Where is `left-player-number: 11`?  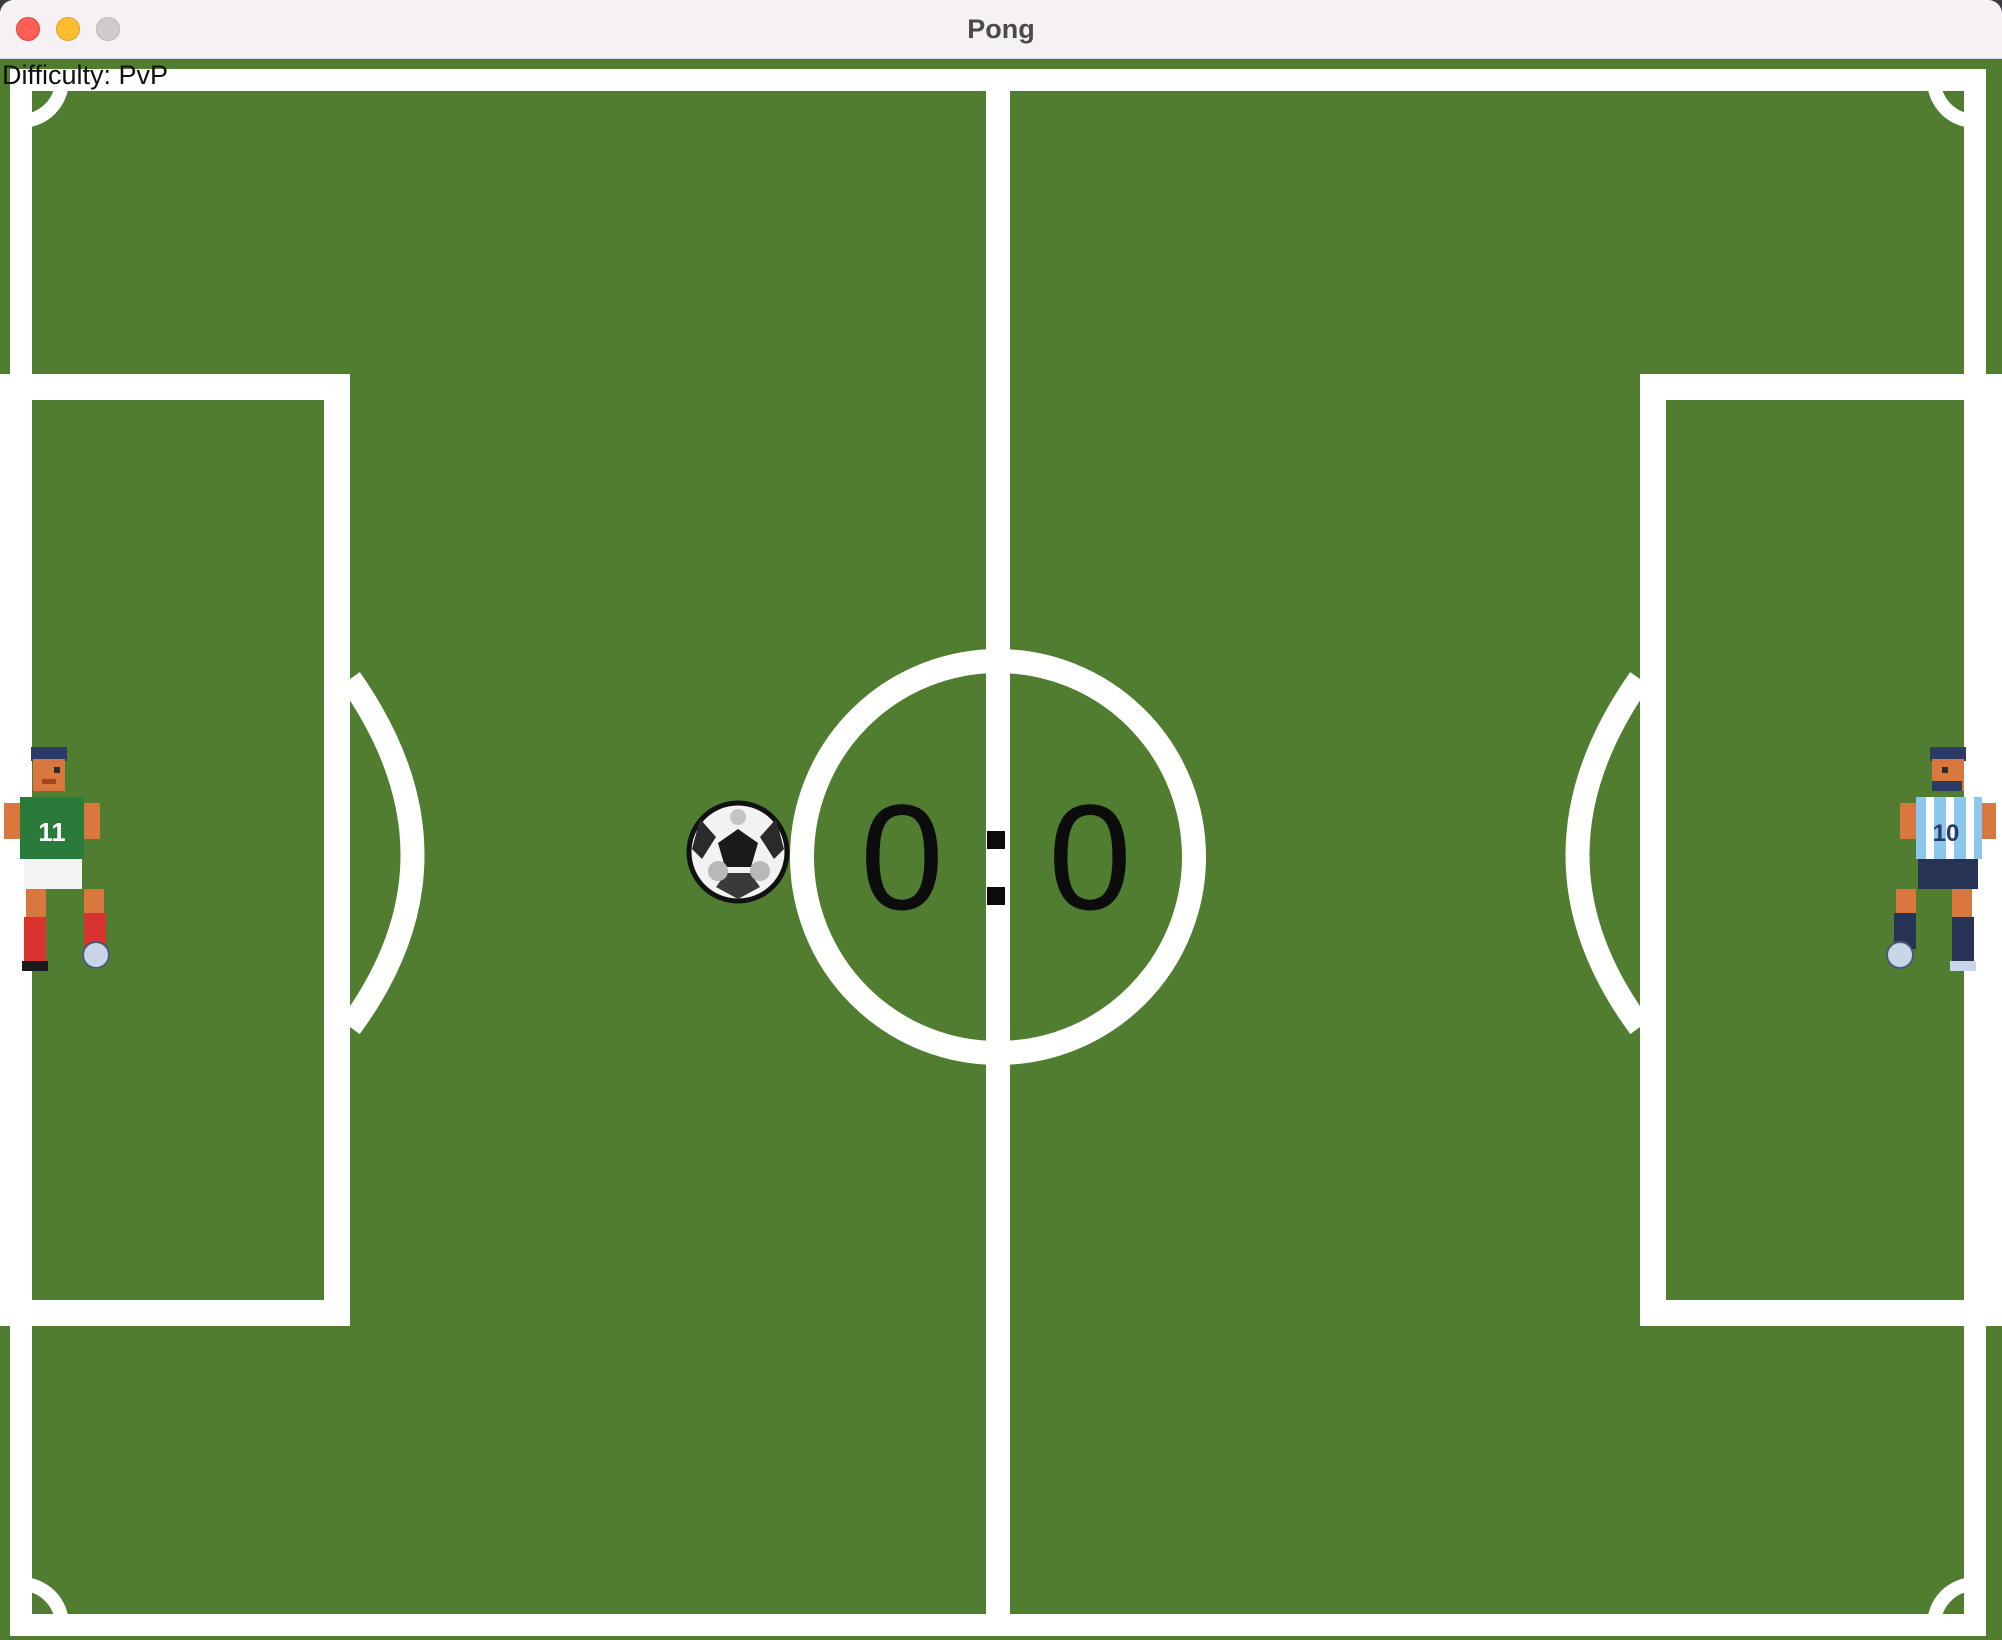 left-player-number: 11 is located at coordinates (52, 832).